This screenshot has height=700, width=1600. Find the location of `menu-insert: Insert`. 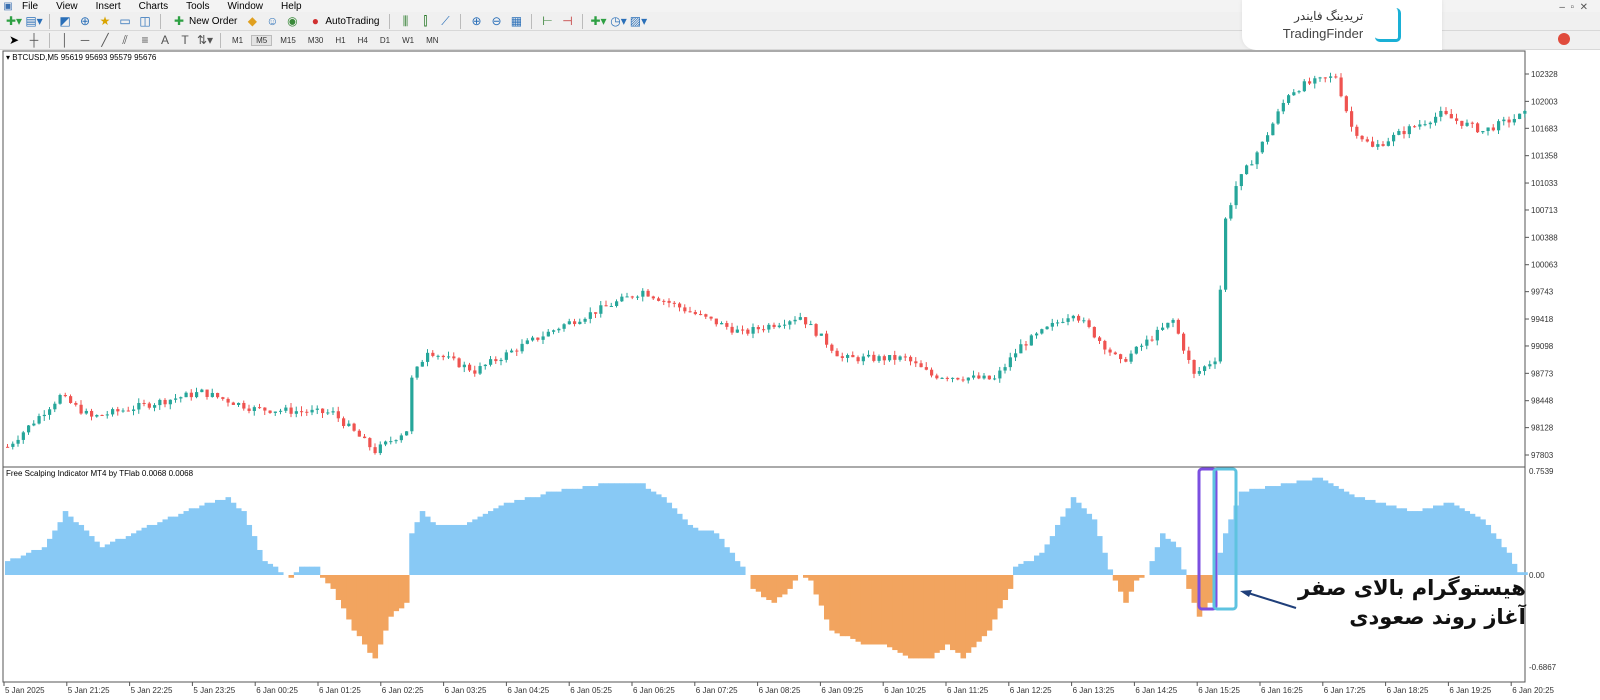

menu-insert: Insert is located at coordinates (111, 6).